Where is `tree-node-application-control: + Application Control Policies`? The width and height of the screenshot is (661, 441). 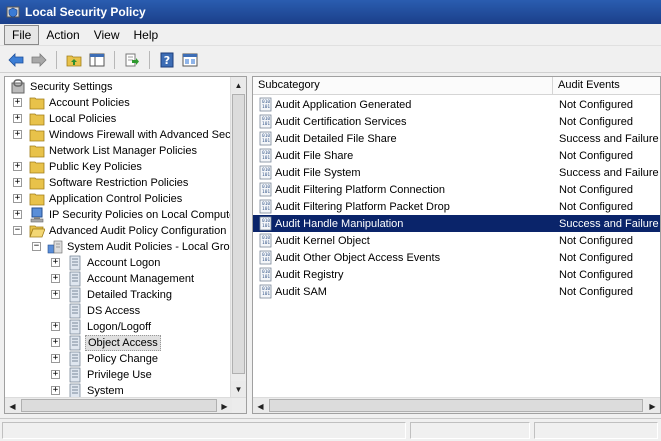 tree-node-application-control: + Application Control Policies is located at coordinates (118, 199).